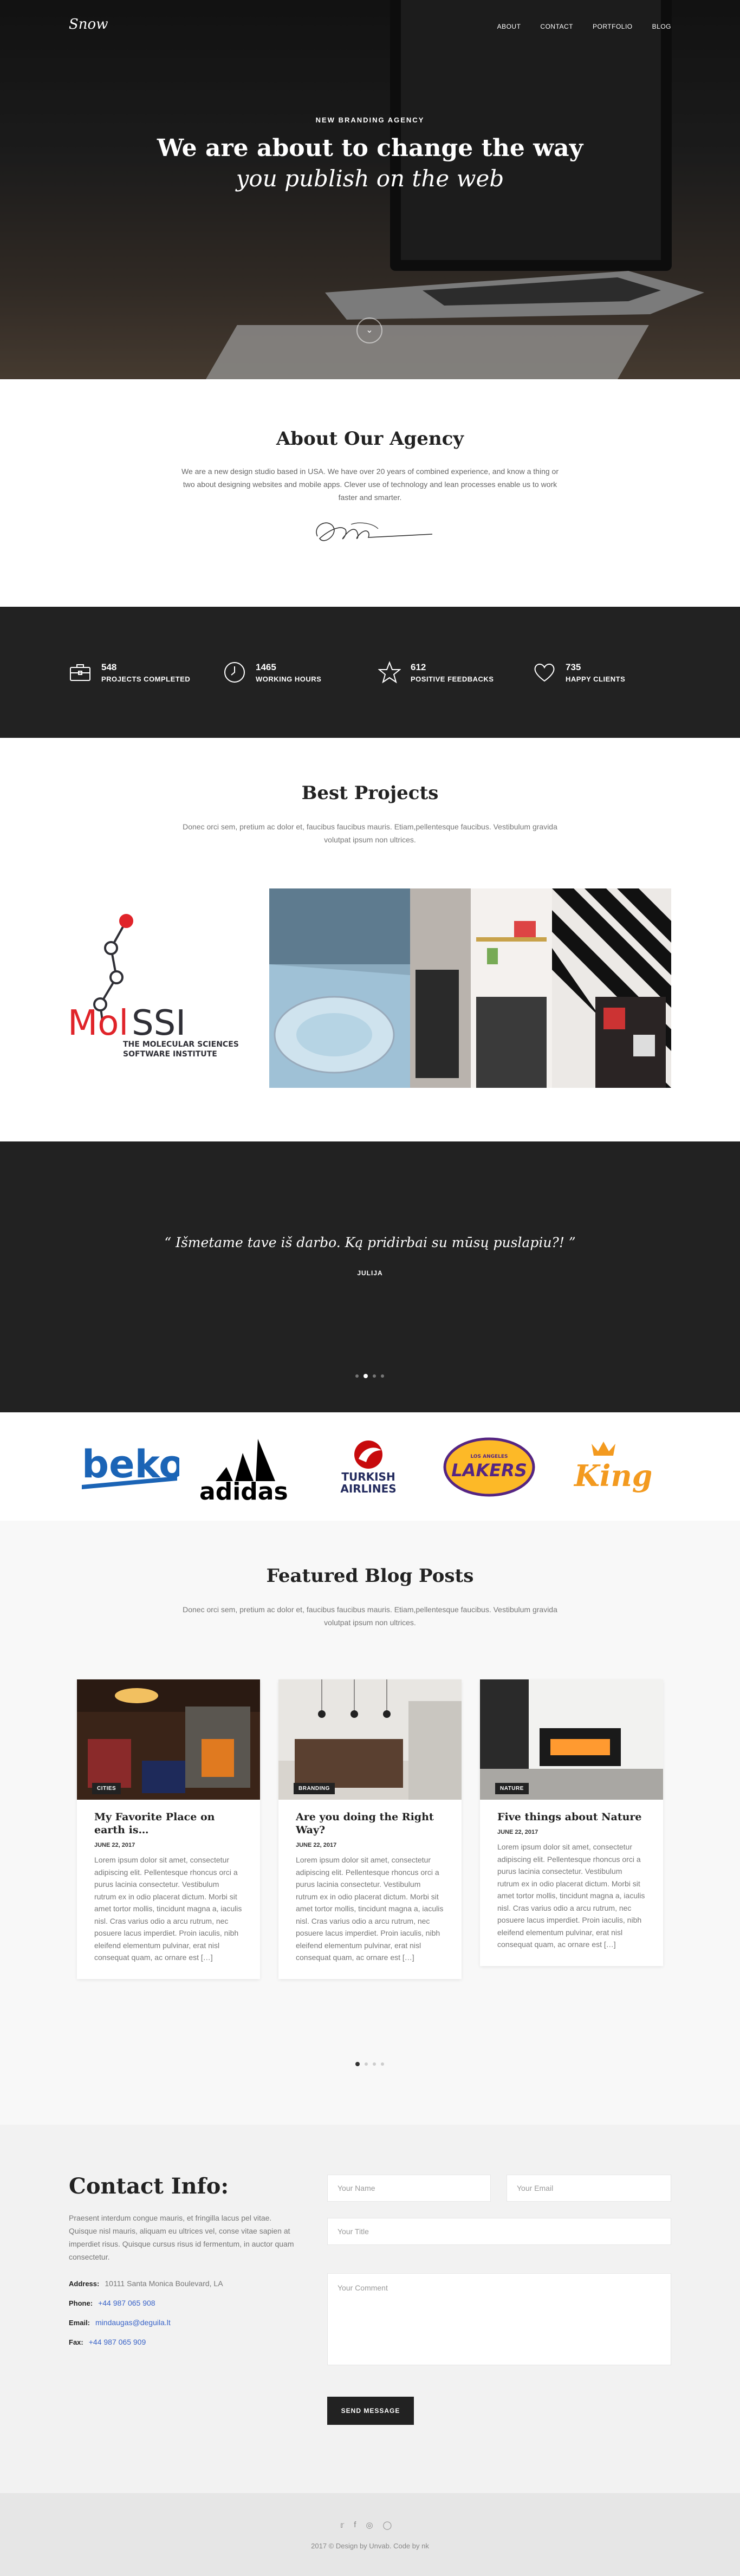 This screenshot has width=740, height=2576. What do you see at coordinates (88, 25) in the screenshot?
I see `site-logo: Snow` at bounding box center [88, 25].